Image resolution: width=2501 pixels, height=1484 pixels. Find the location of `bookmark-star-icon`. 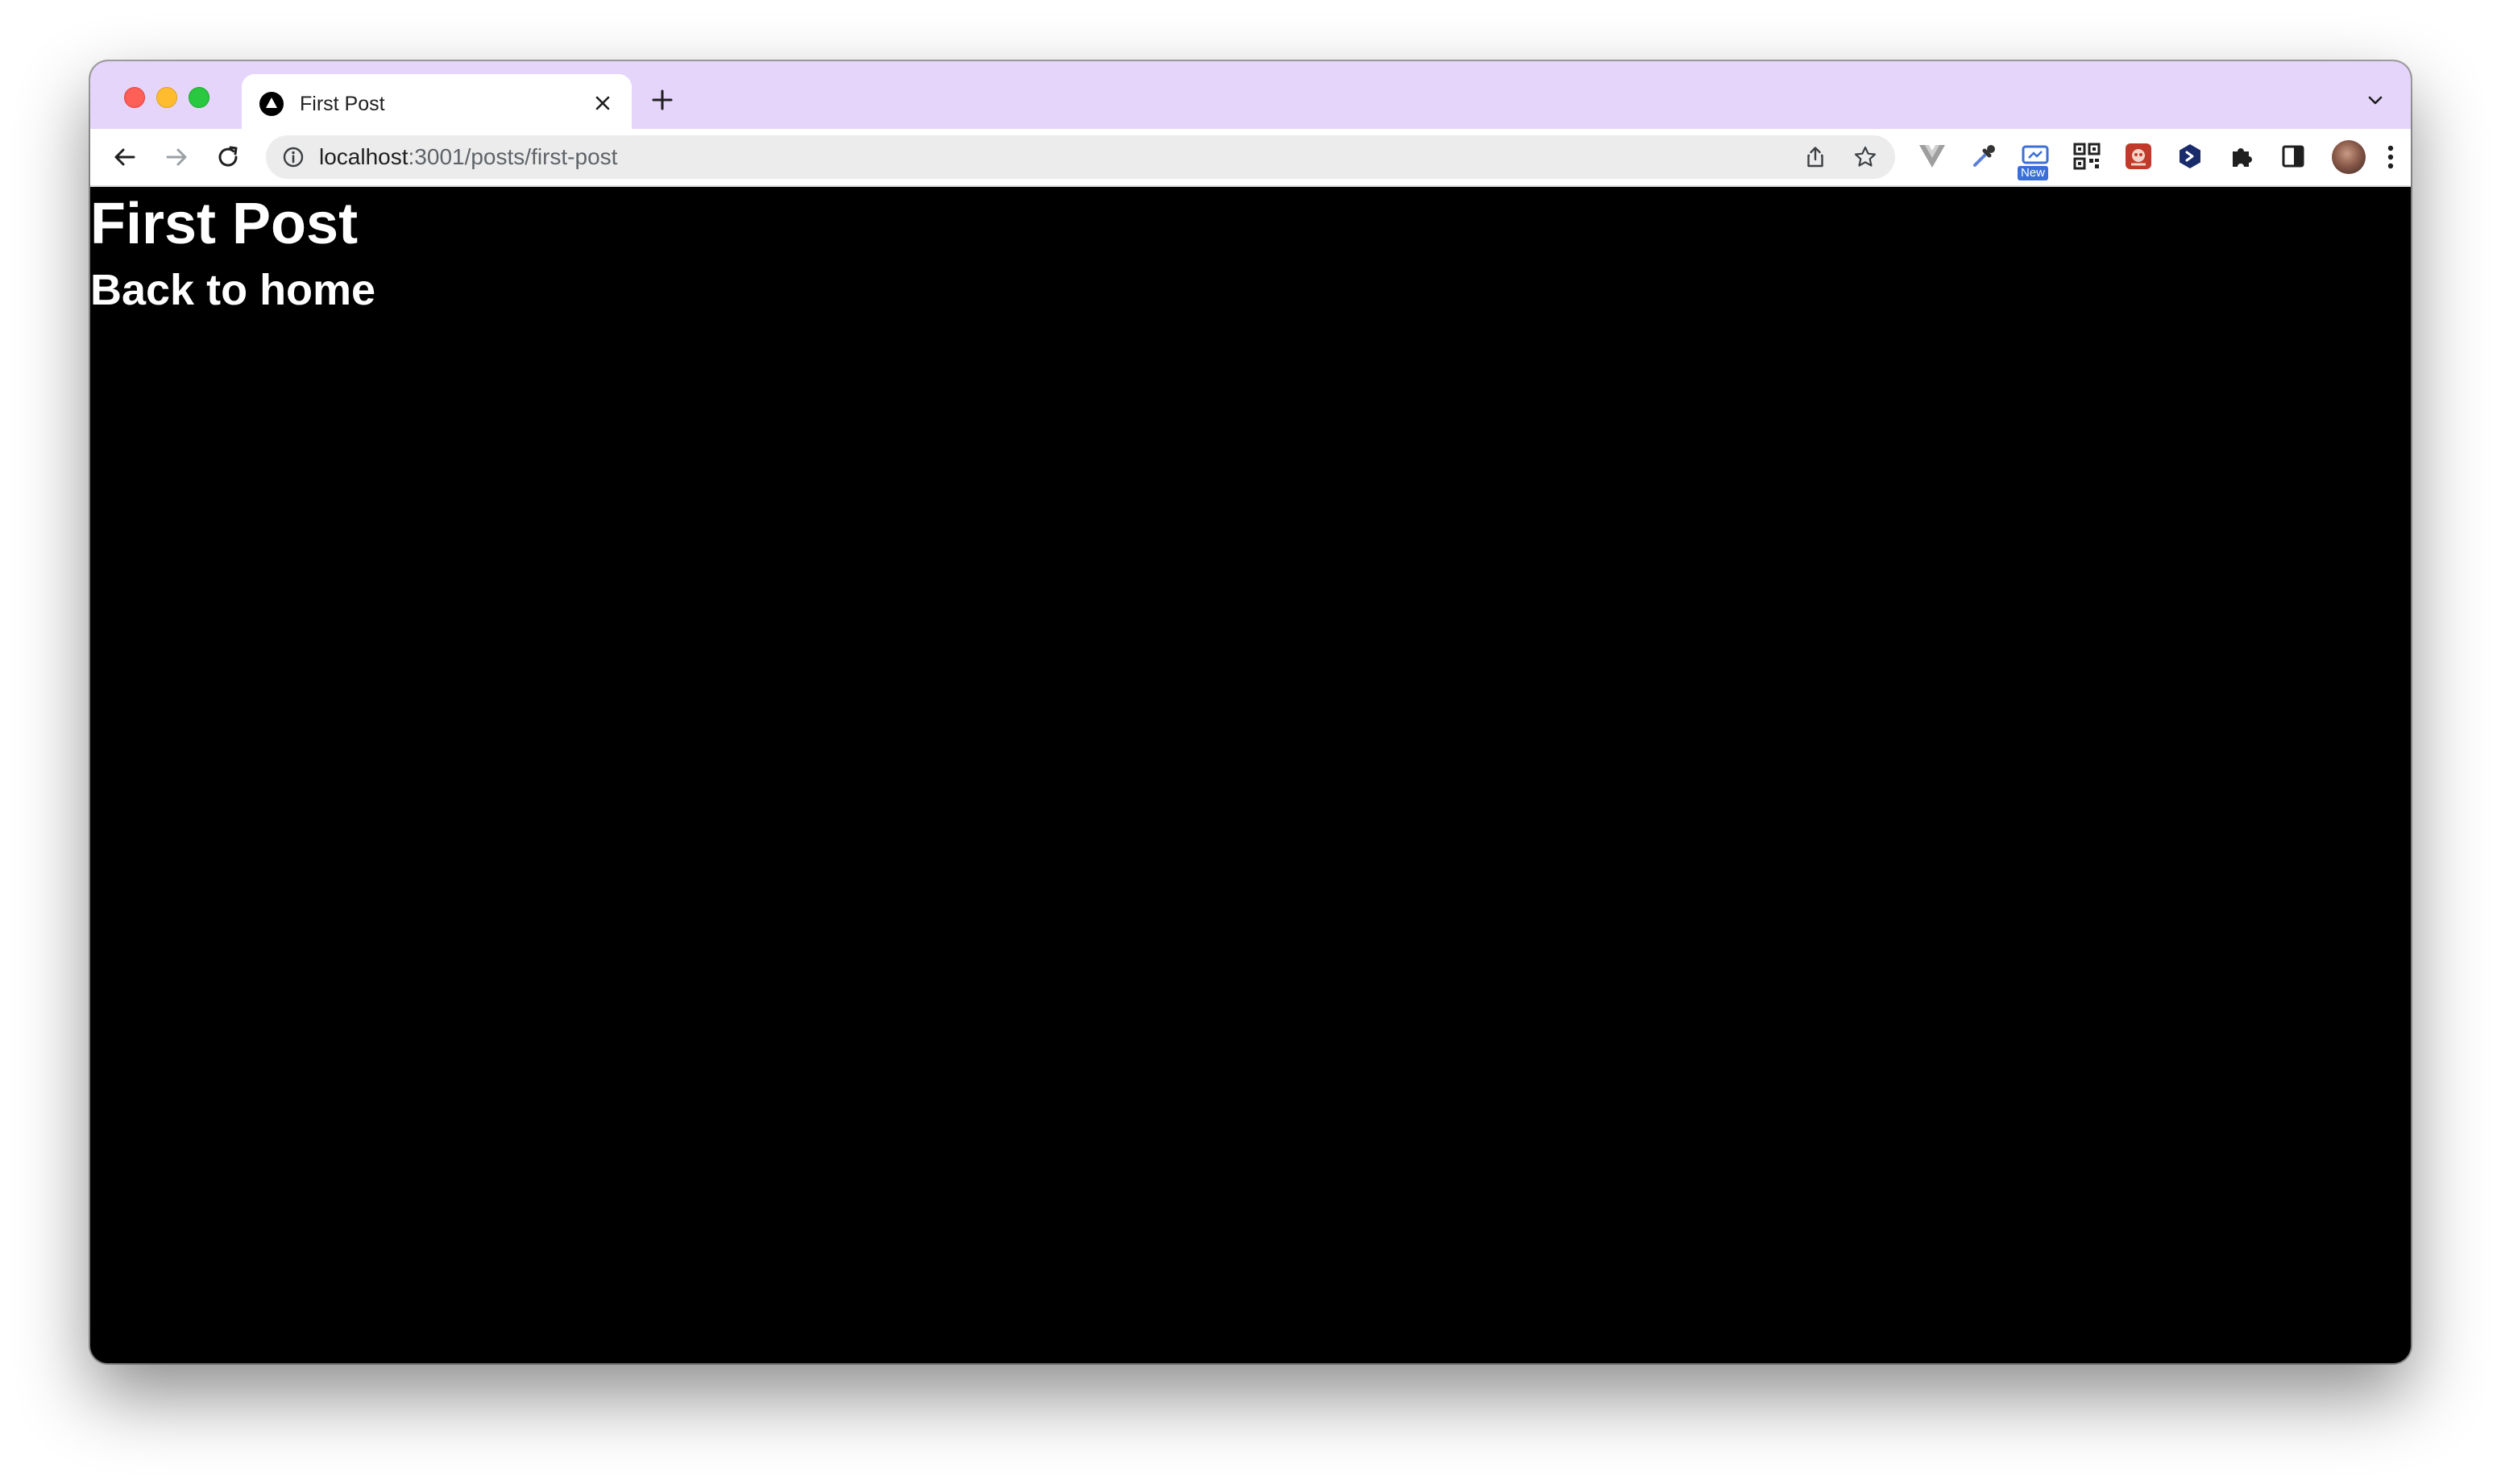

bookmark-star-icon is located at coordinates (1865, 157).